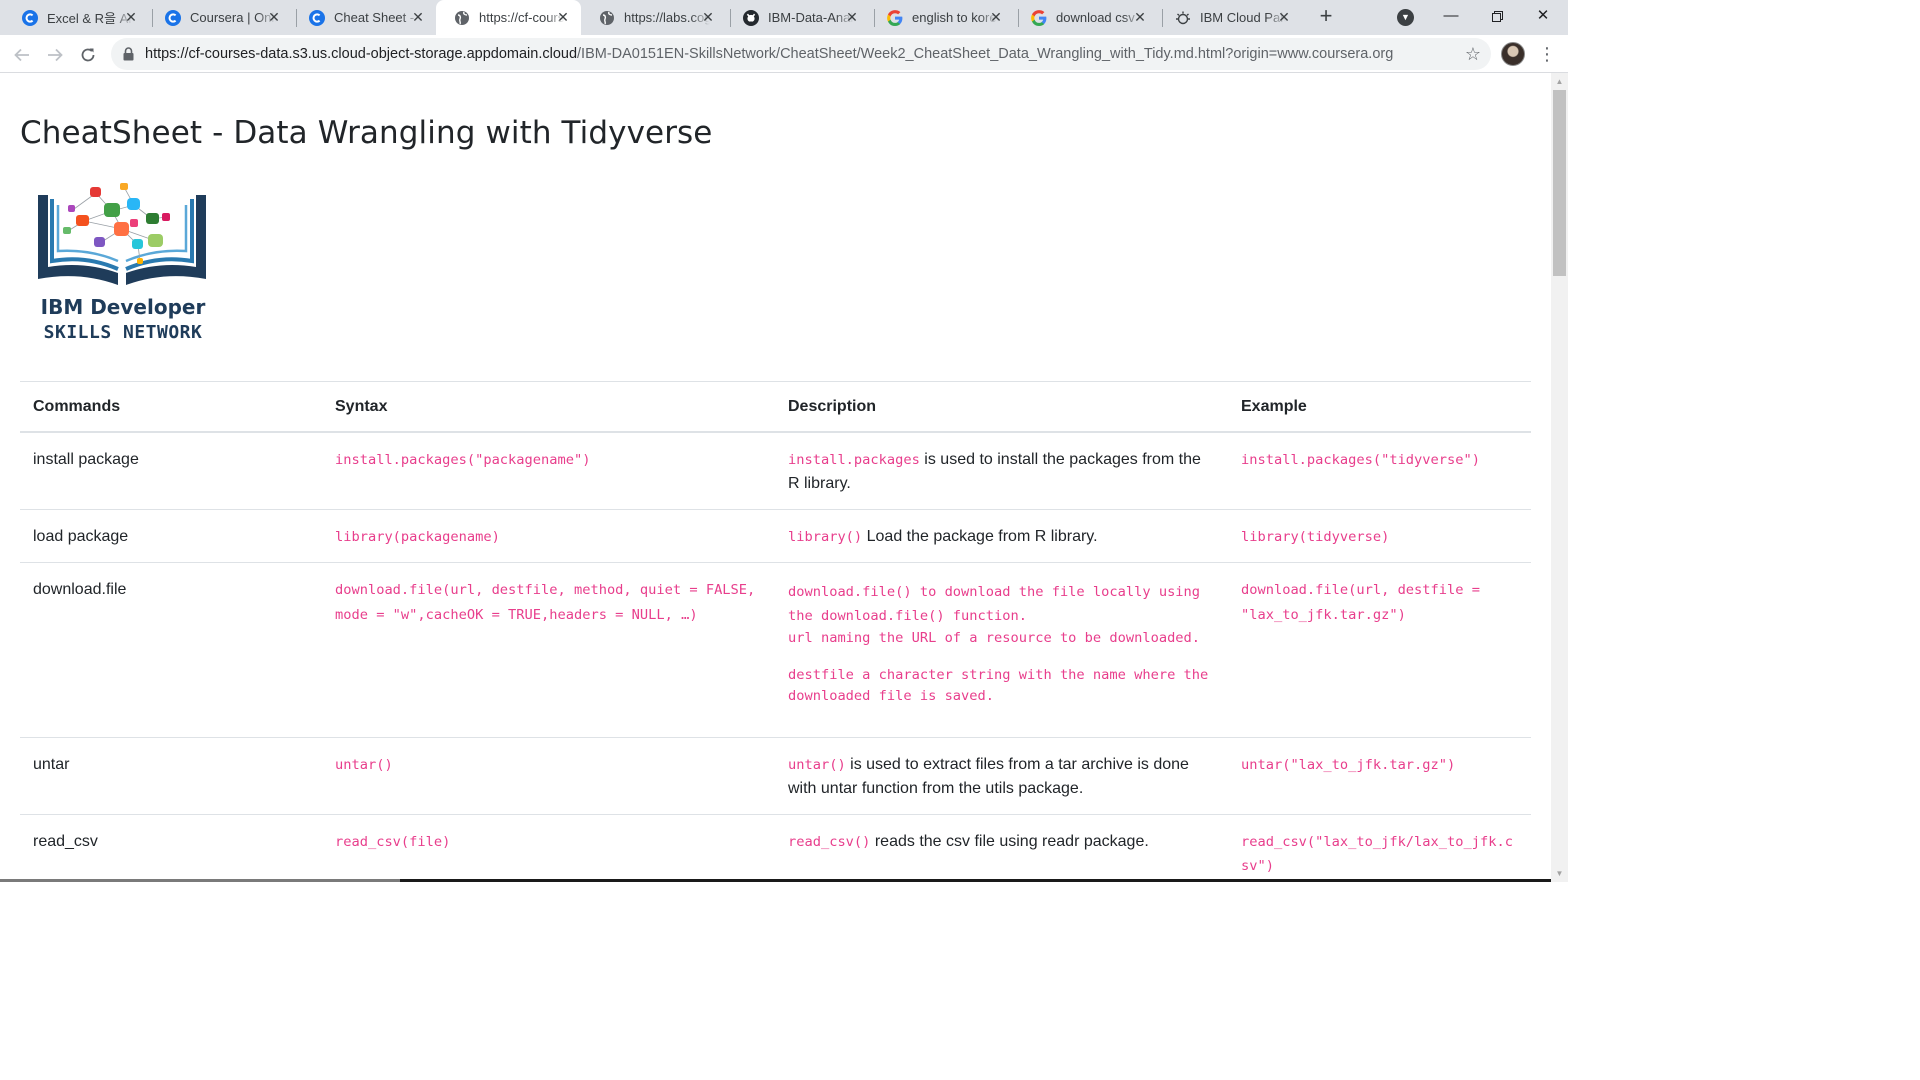 This screenshot has height=1080, width=1920. What do you see at coordinates (854, 460) in the screenshot?
I see `description-code: install.packages` at bounding box center [854, 460].